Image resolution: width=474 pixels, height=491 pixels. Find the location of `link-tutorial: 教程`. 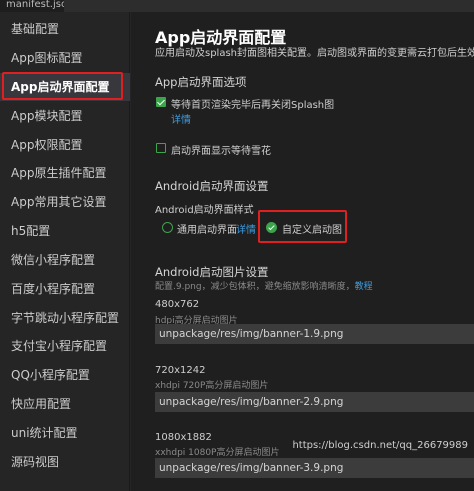

link-tutorial: 教程 is located at coordinates (364, 287).